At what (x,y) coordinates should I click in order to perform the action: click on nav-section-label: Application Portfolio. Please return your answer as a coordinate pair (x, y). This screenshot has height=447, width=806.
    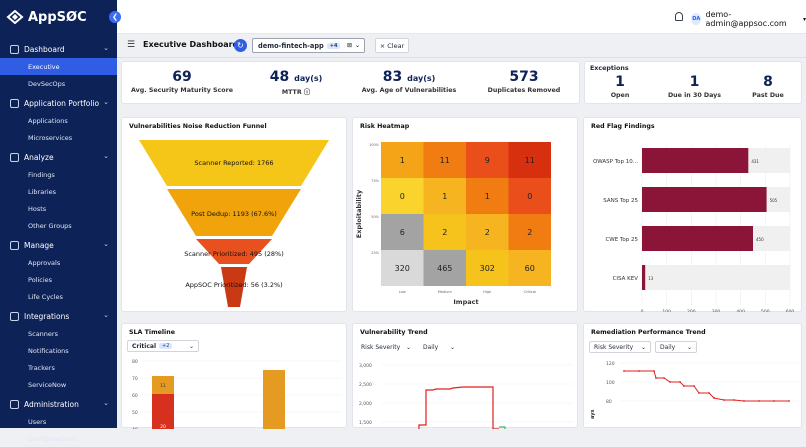
    Looking at the image, I should click on (62, 103).